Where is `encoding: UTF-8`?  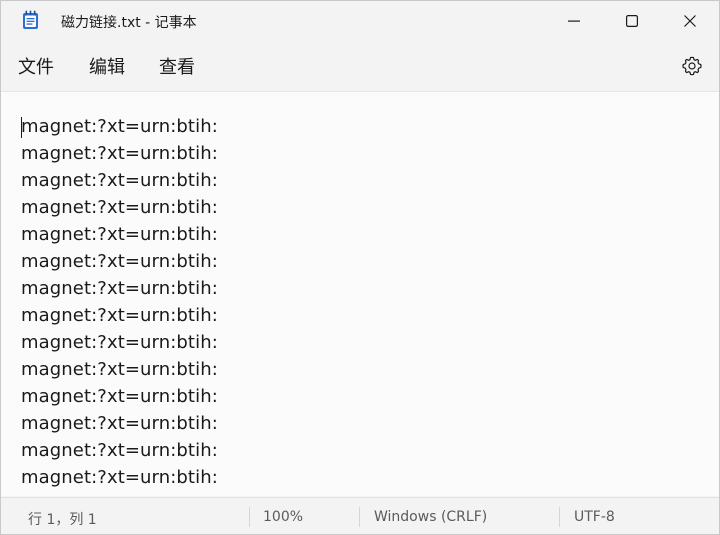
encoding: UTF-8 is located at coordinates (594, 517).